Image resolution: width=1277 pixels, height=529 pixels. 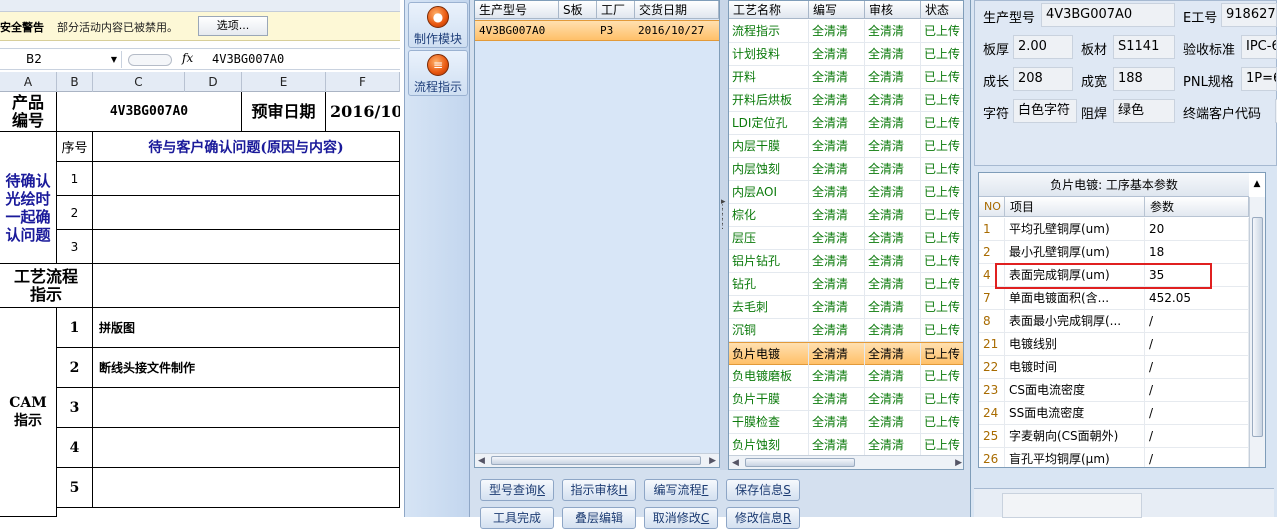 I want to click on table-row: 层压 全清清 全清清 已上传, so click(x=846, y=238).